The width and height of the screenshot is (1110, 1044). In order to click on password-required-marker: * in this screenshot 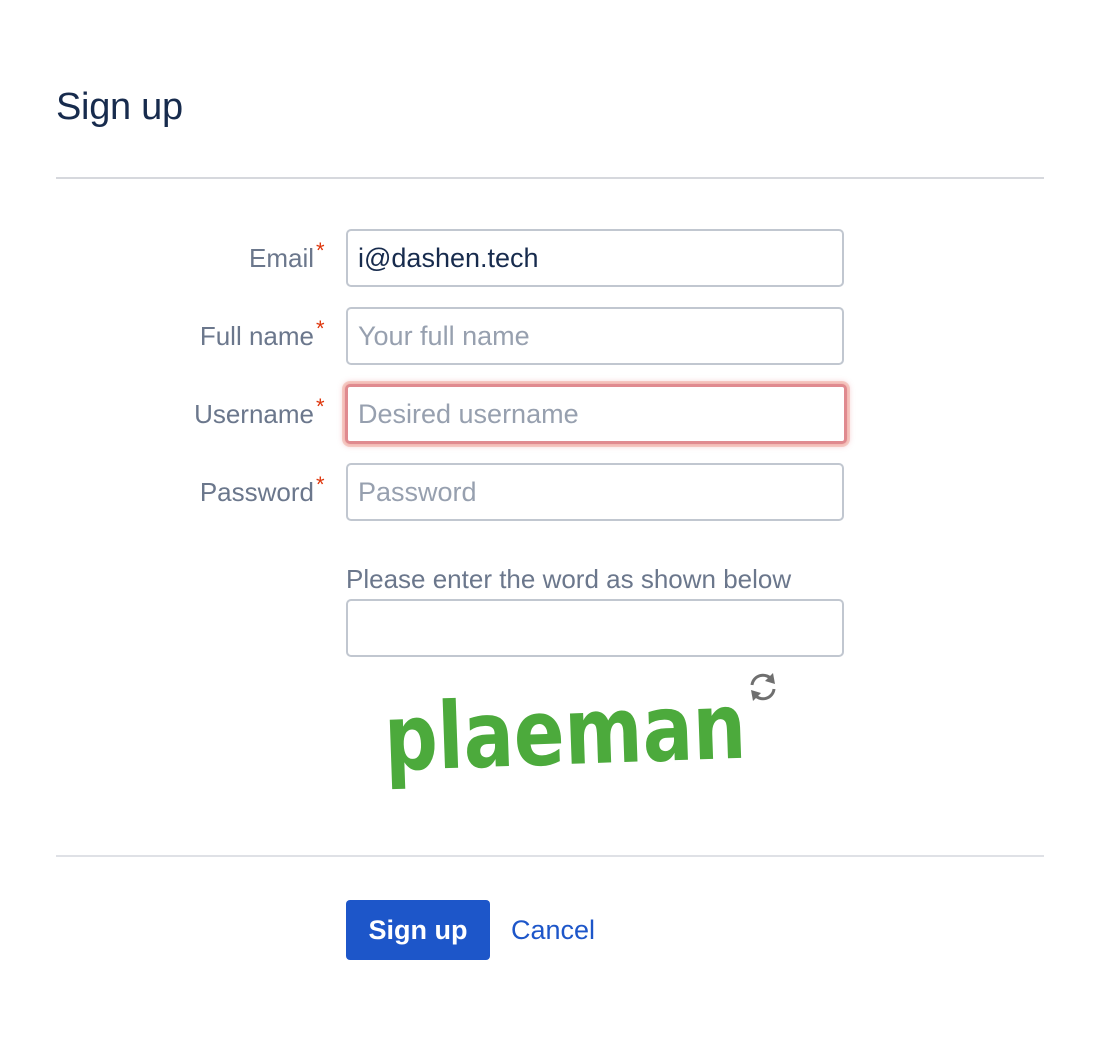, I will do `click(320, 484)`.